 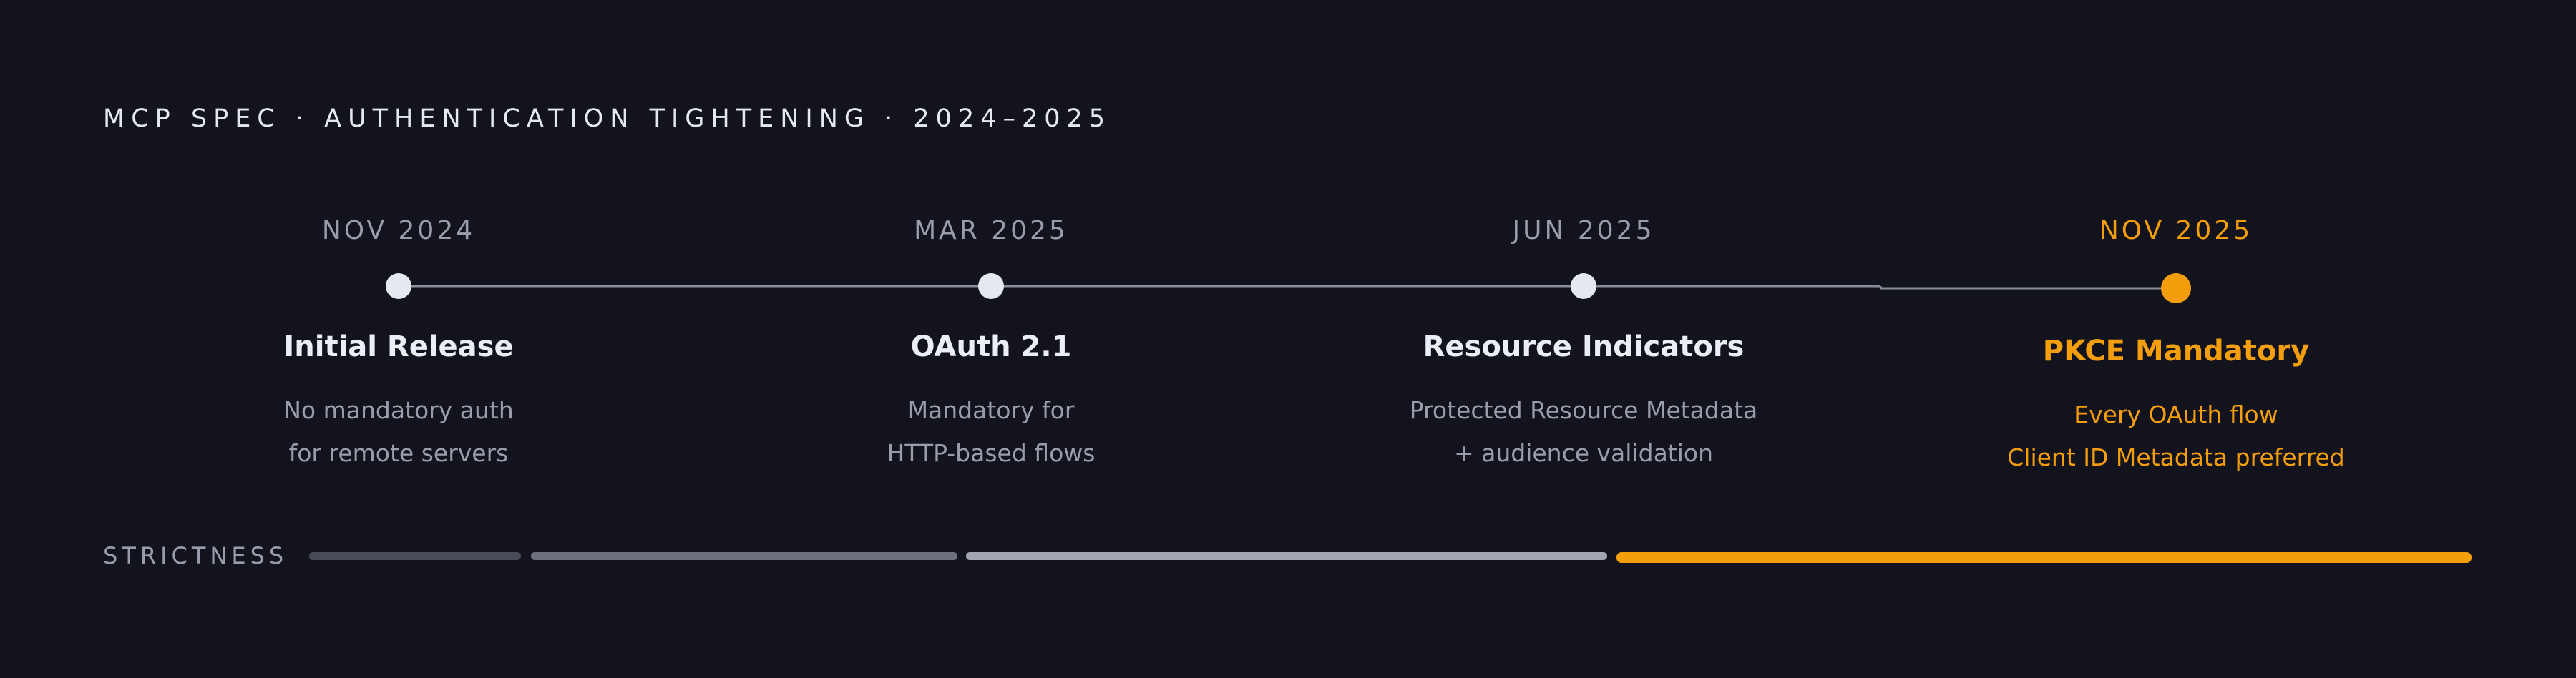 What do you see at coordinates (398, 346) in the screenshot?
I see `milestone-title: Initial Release` at bounding box center [398, 346].